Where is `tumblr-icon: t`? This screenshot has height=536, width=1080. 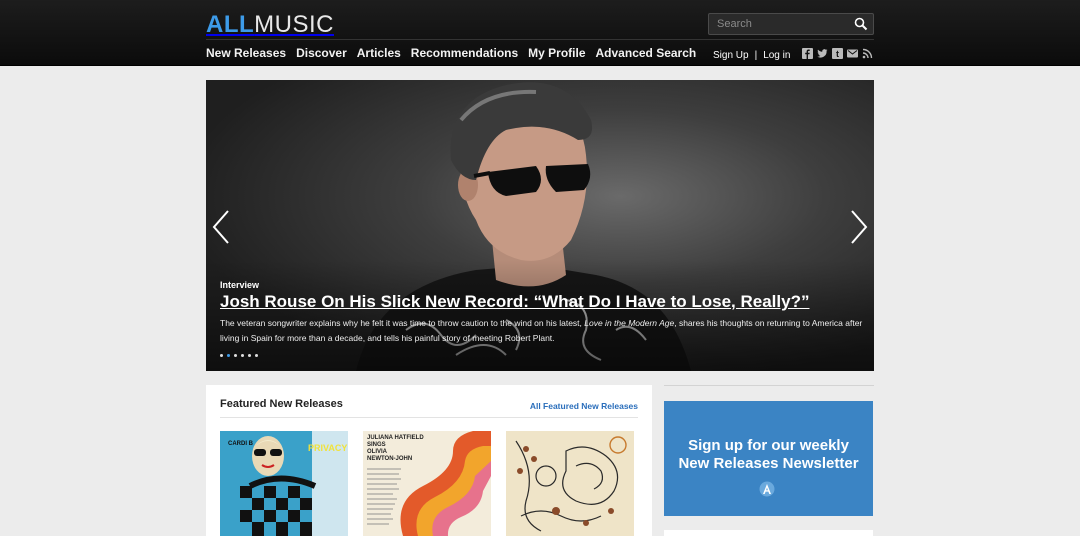
tumblr-icon: t is located at coordinates (837, 52).